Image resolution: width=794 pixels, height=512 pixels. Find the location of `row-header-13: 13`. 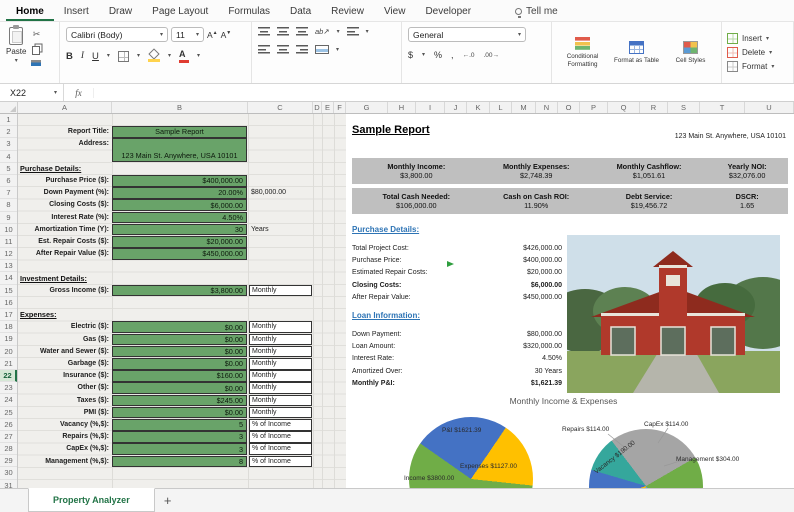

row-header-13: 13 is located at coordinates (8, 266).